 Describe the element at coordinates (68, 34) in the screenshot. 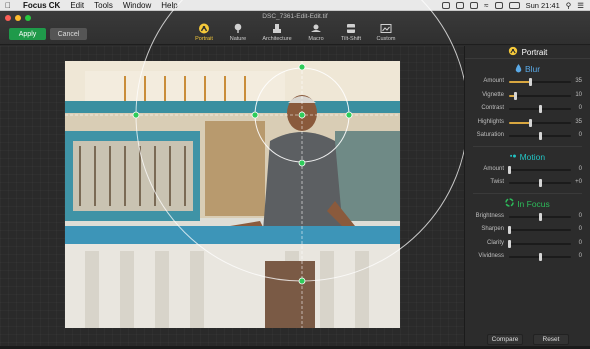

I see `cancel-button: Cancel` at that location.